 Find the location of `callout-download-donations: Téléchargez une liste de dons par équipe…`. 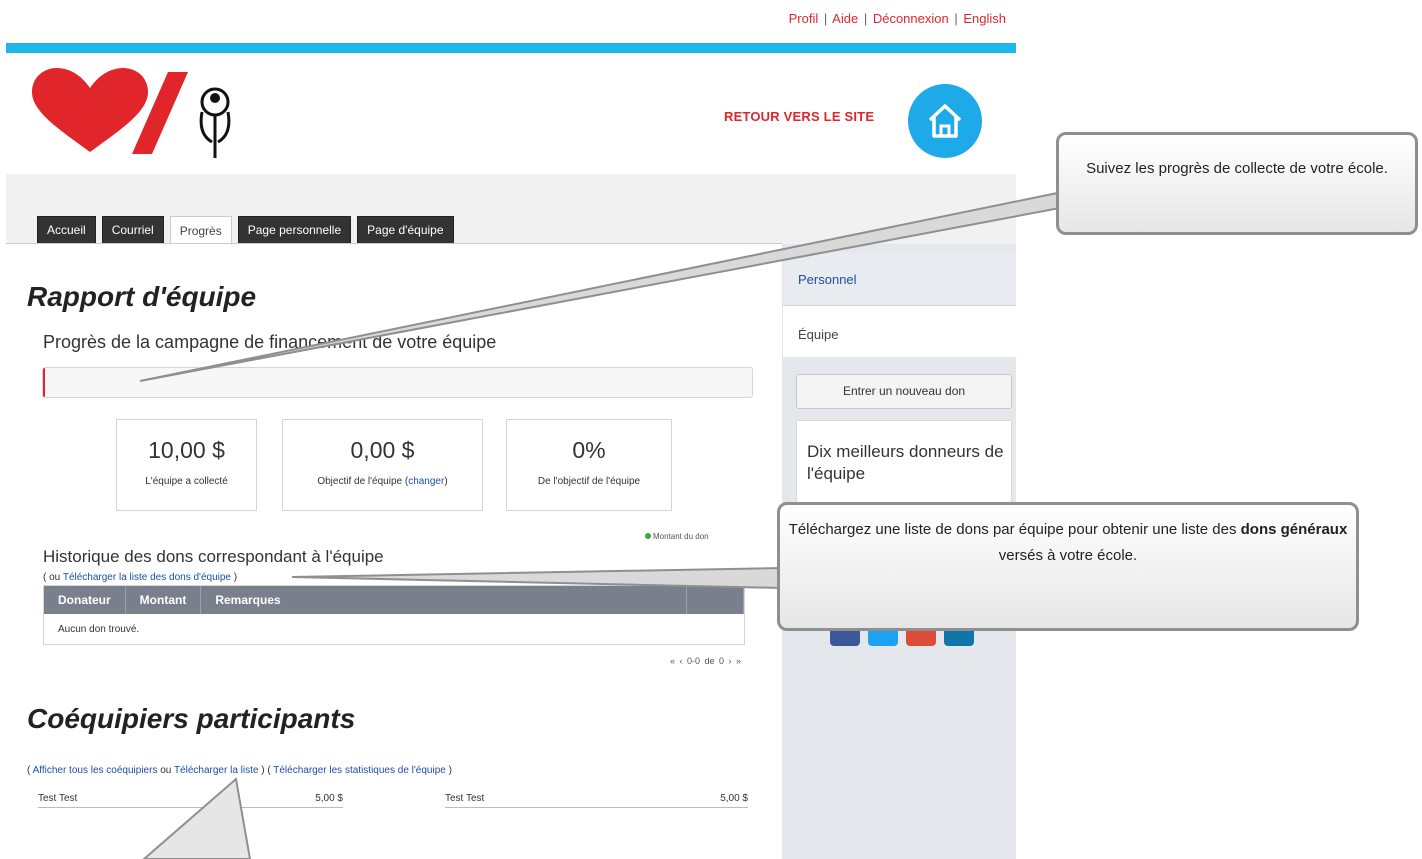

callout-download-donations: Téléchargez une liste de dons par équipe… is located at coordinates (1068, 566).